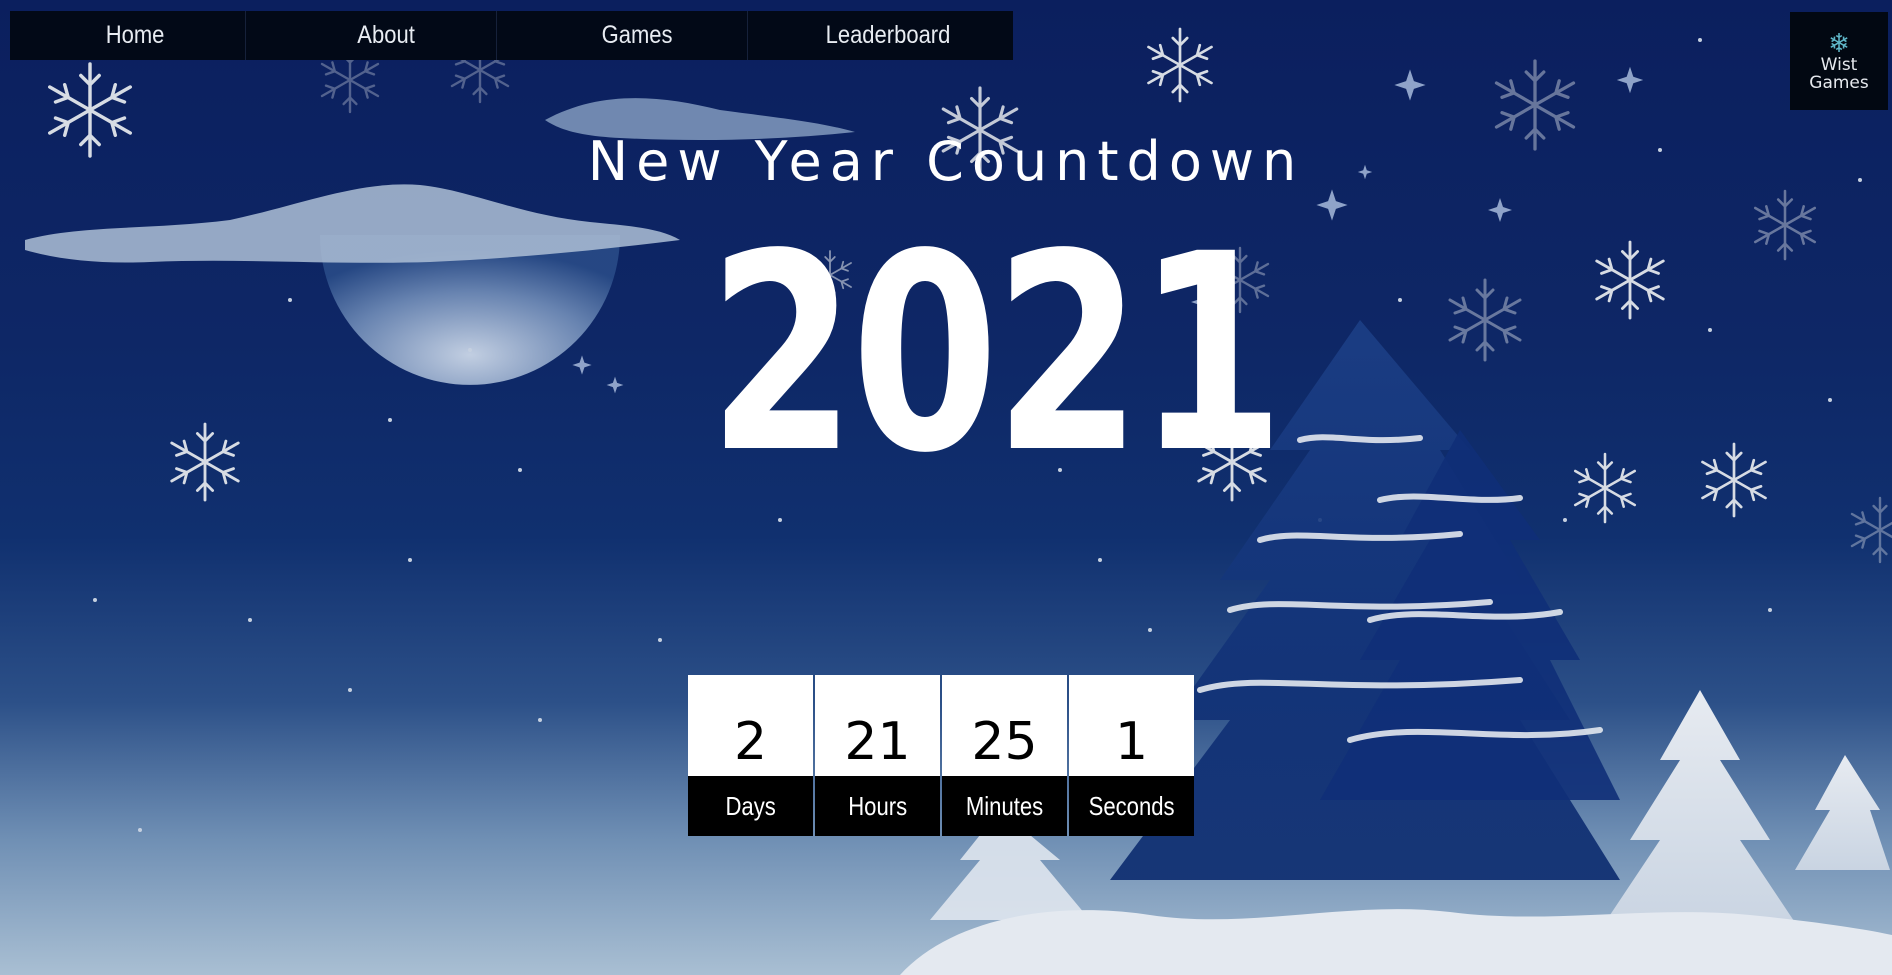  I want to click on countdown-unit-text: Days, so click(750, 805).